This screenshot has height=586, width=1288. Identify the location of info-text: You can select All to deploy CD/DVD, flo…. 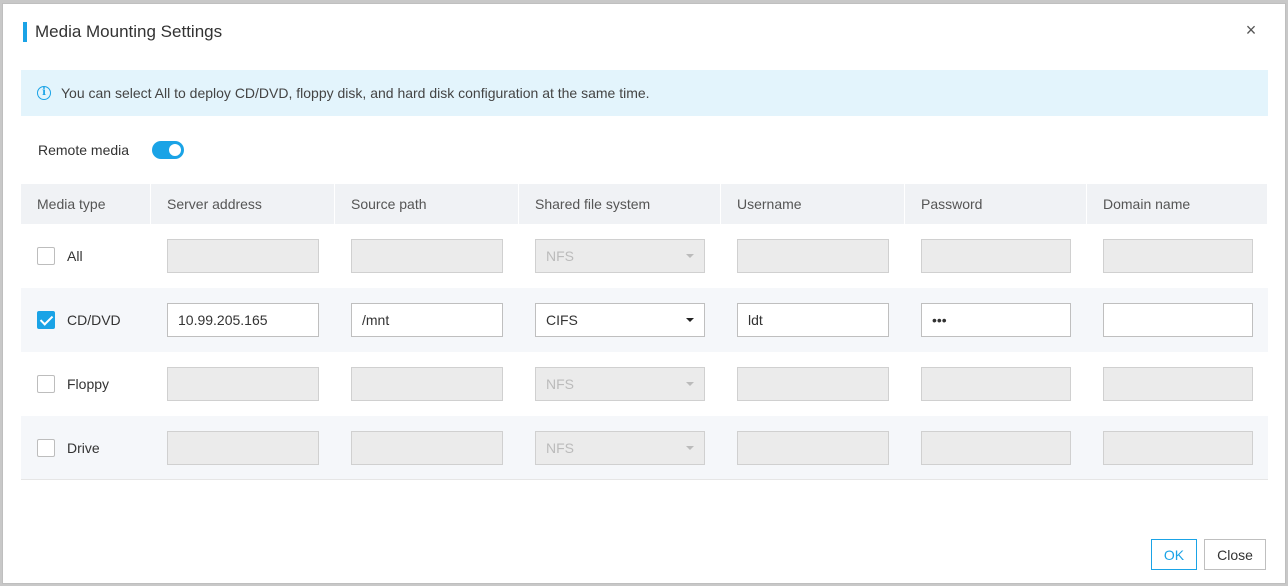
(355, 93).